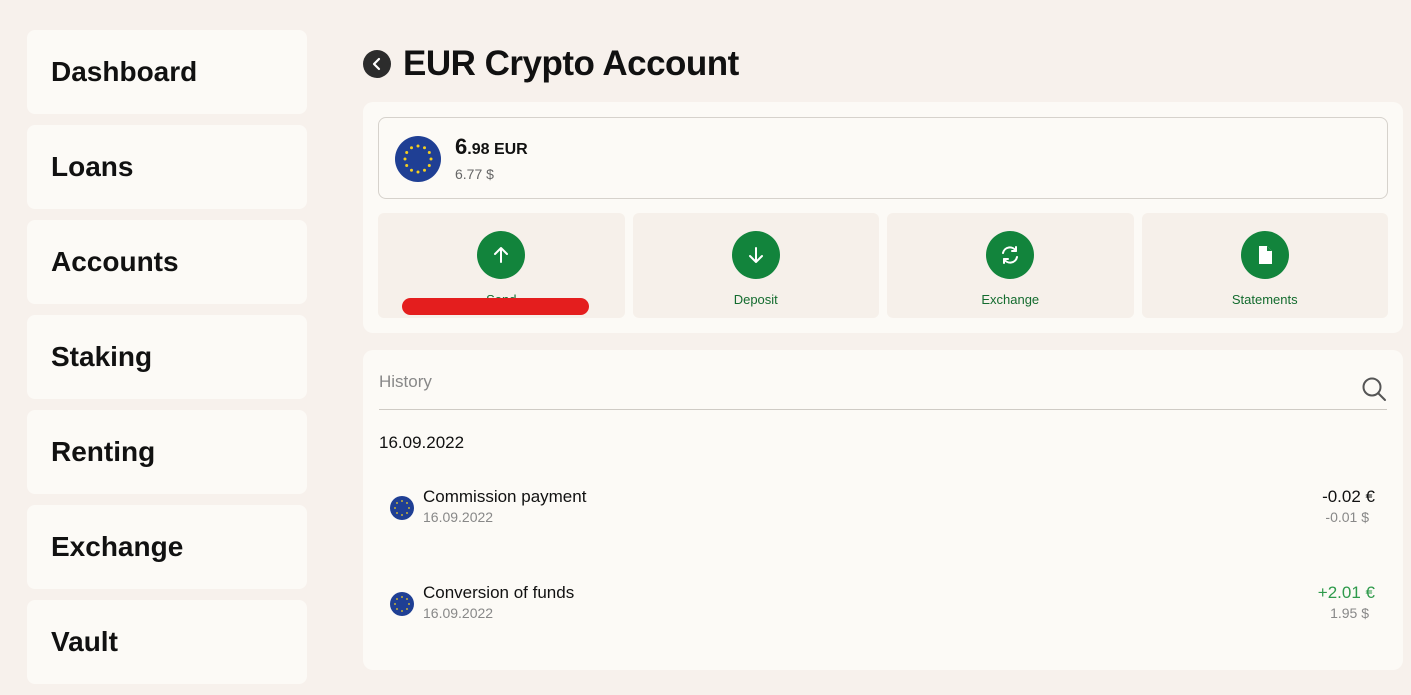  Describe the element at coordinates (571, 63) in the screenshot. I see `page-title: EUR Crypto Account` at that location.